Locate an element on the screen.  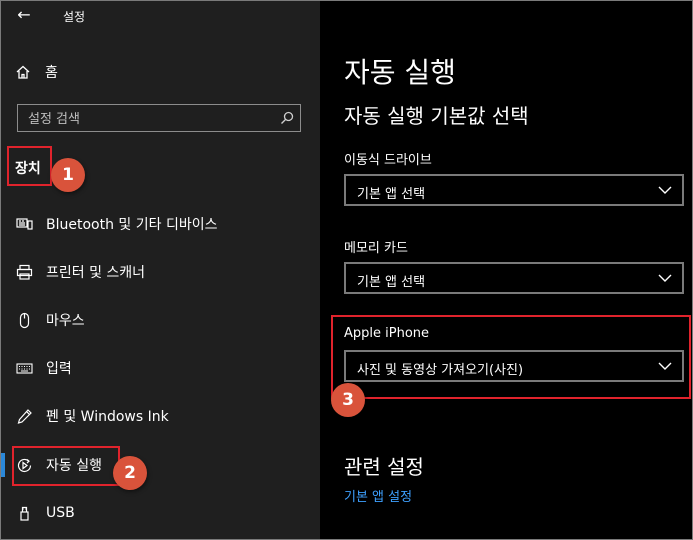
search-box is located at coordinates (159, 118).